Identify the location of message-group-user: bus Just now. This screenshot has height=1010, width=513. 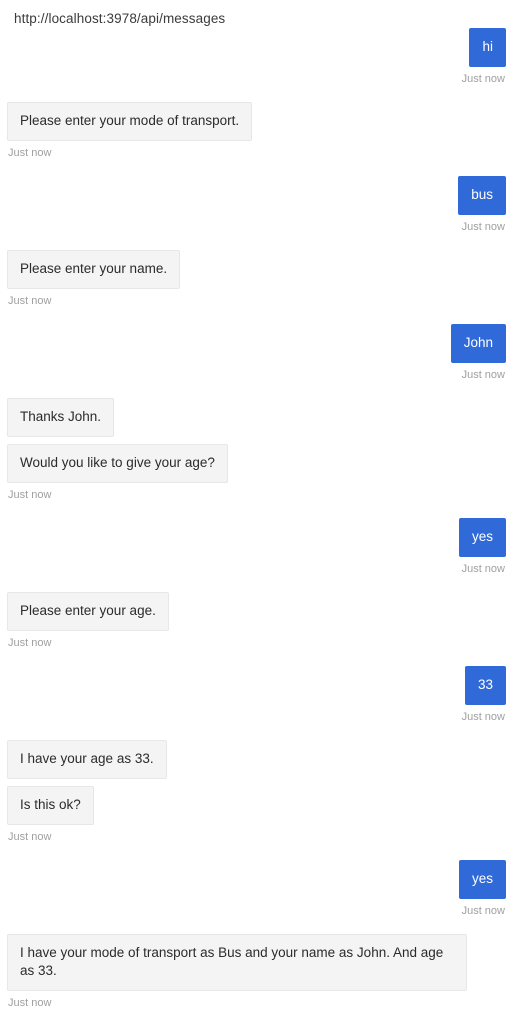
(256, 205).